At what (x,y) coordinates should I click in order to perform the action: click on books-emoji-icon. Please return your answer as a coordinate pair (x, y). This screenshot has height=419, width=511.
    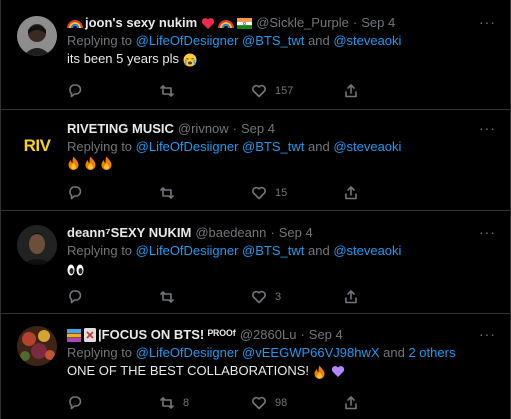
    Looking at the image, I should click on (74, 335).